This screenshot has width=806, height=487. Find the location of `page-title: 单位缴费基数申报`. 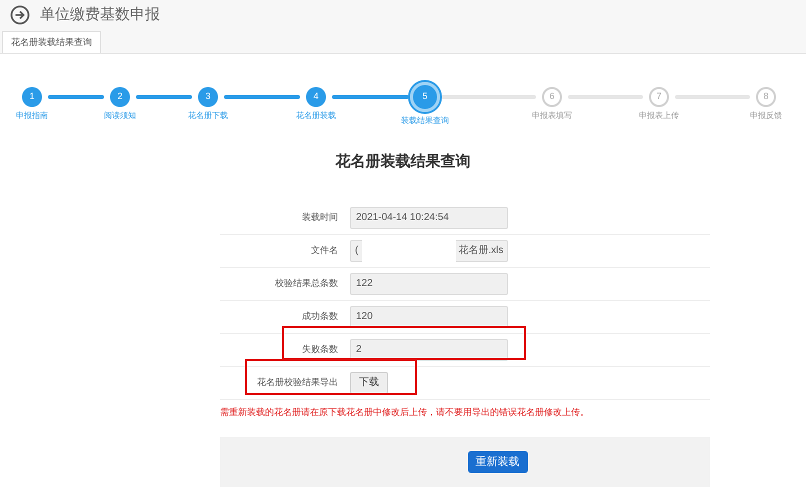

page-title: 单位缴费基数申报 is located at coordinates (100, 14).